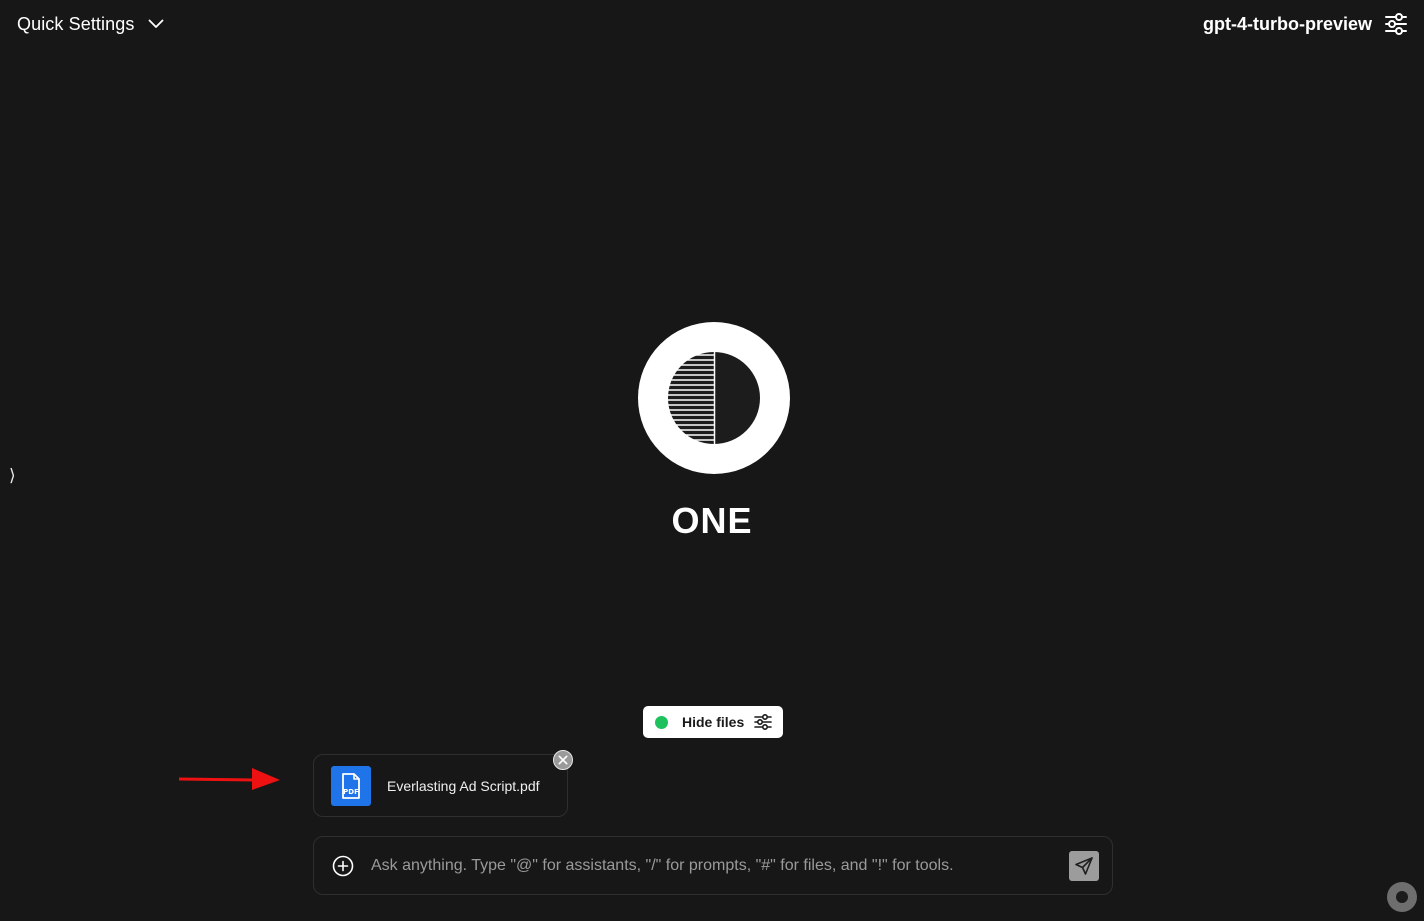  I want to click on annotation-arrow-icon, so click(230, 779).